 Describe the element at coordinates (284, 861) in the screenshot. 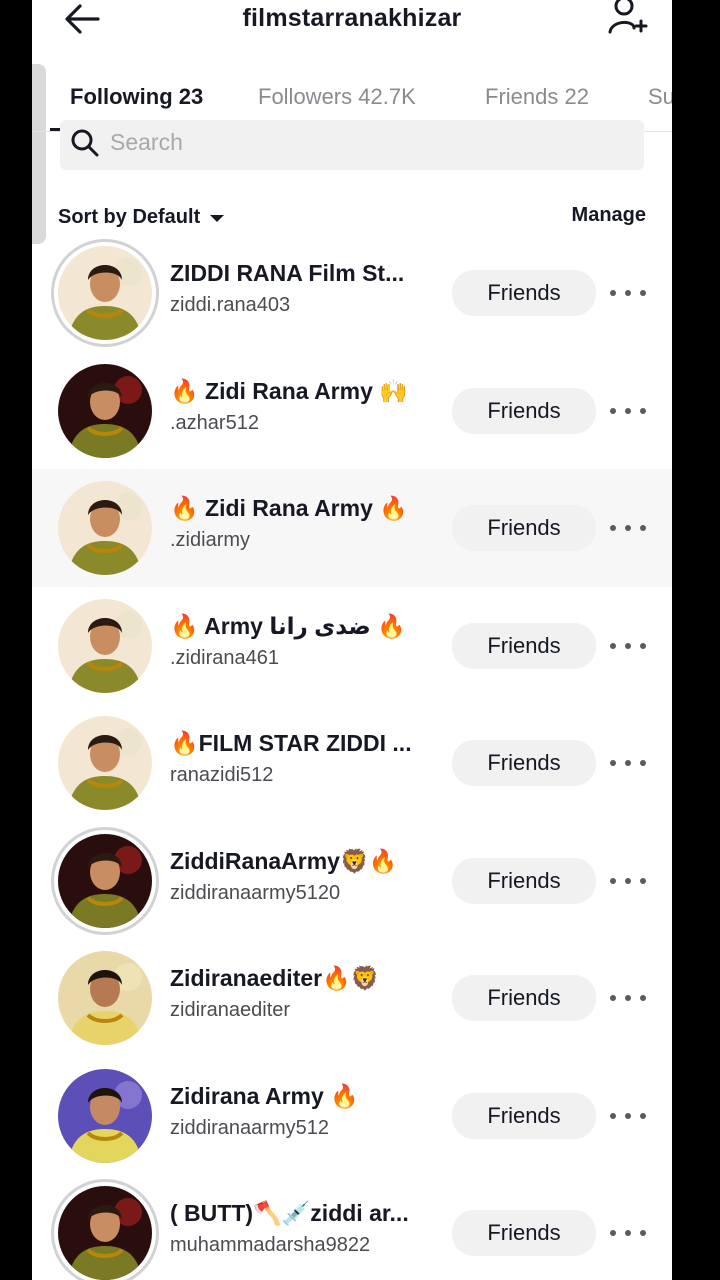

I see `display-name: ZiddiRanaArmy🦁🔥` at that location.